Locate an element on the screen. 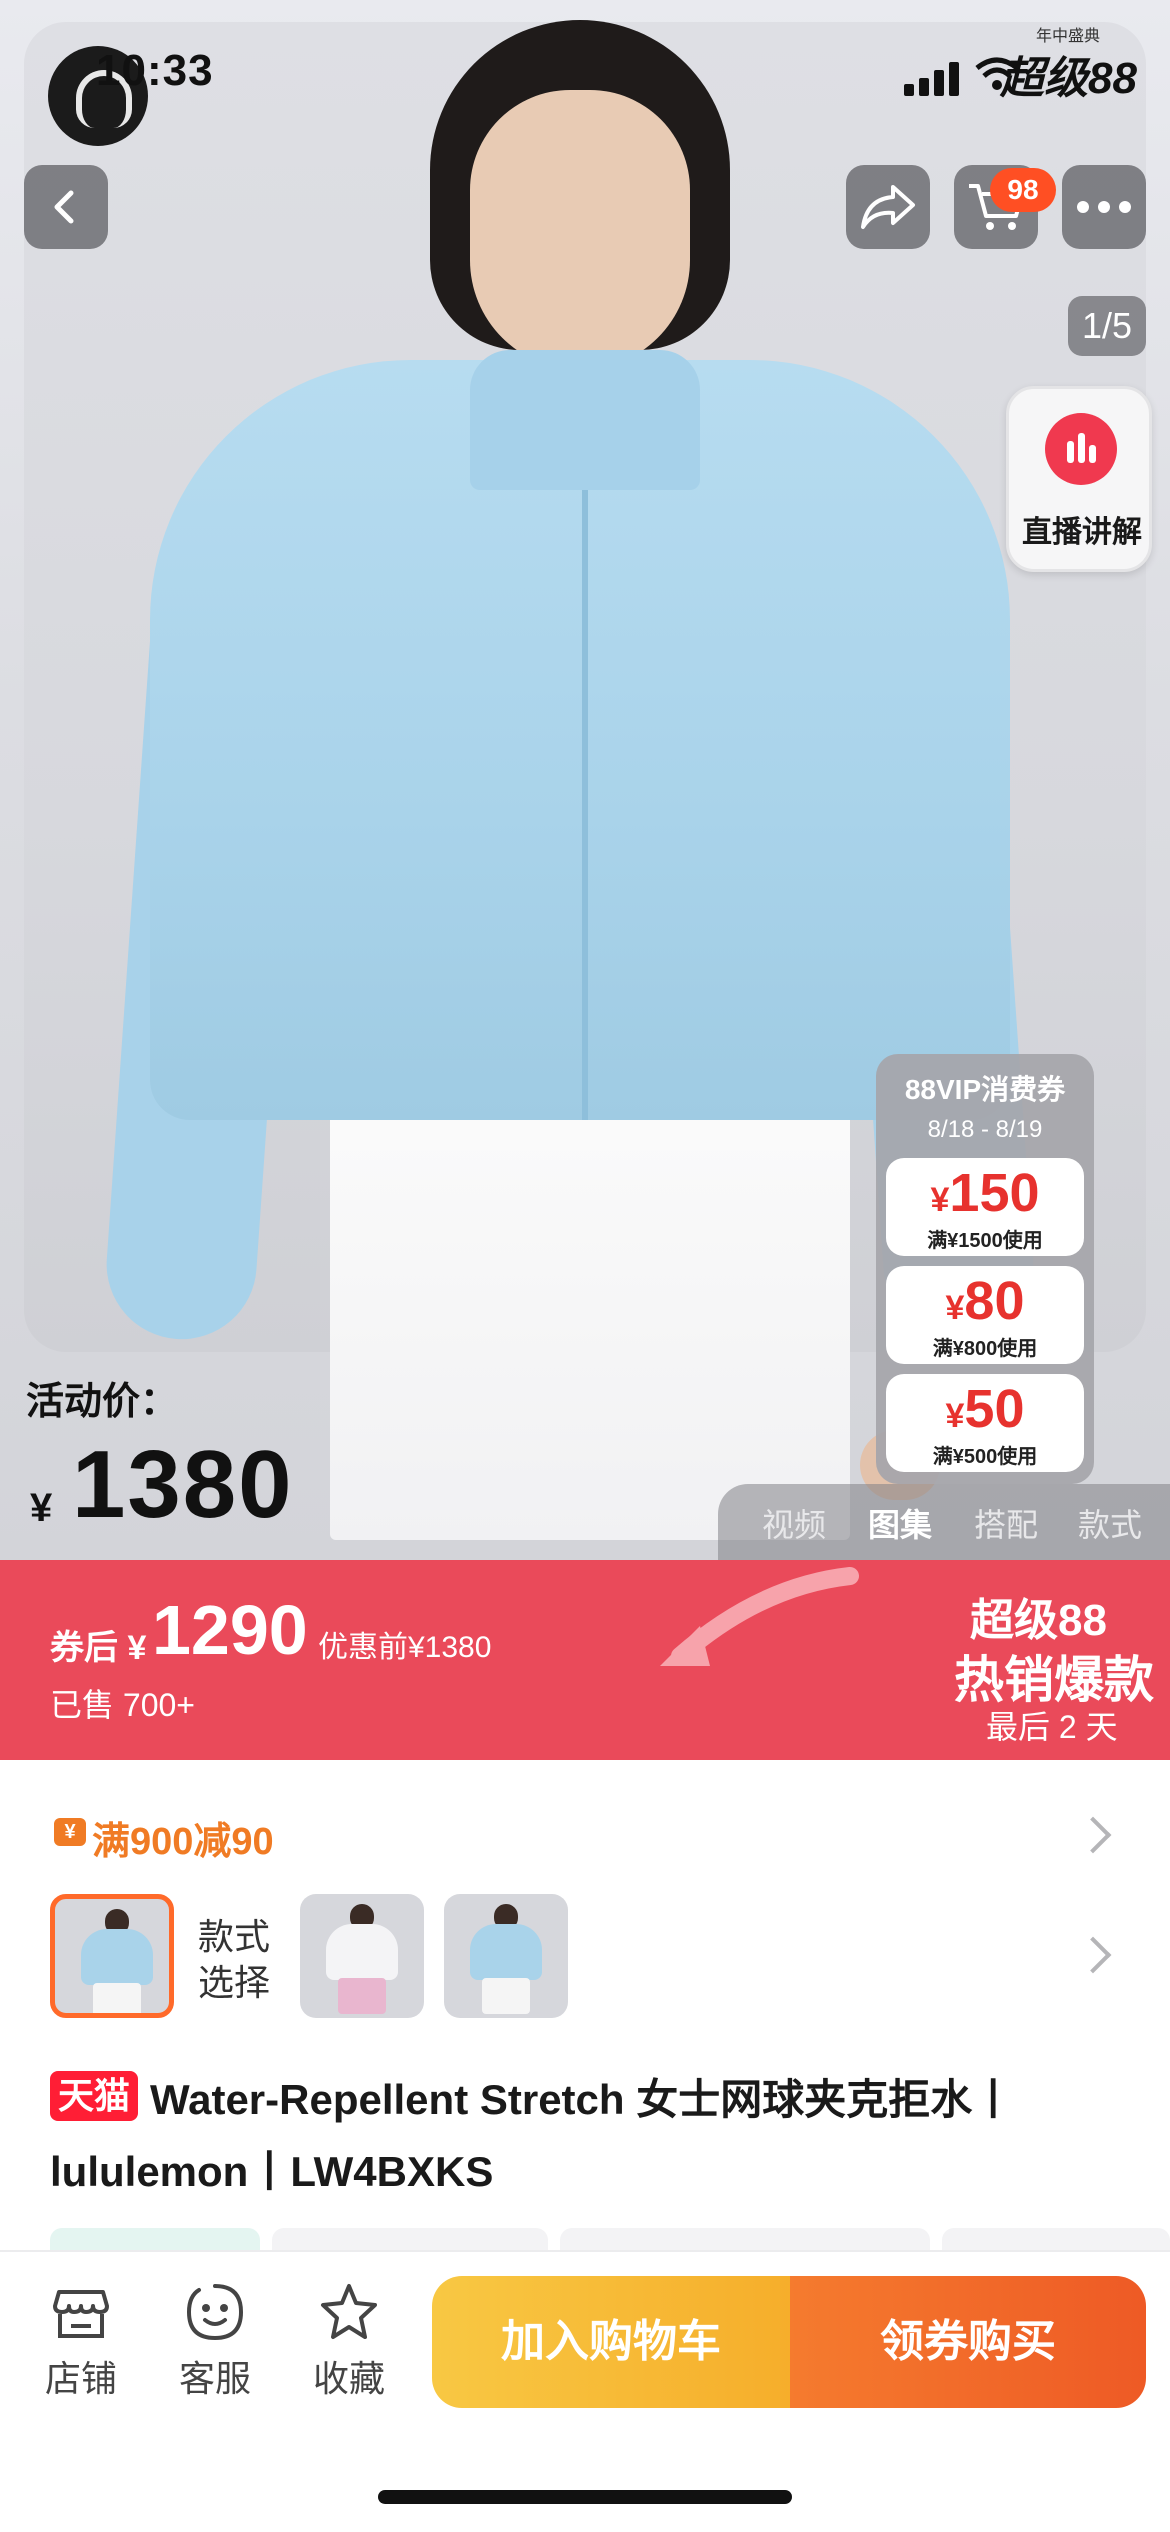 Image resolution: width=1170 pixels, height=2532 pixels. days-left-label: 最后 2 天 is located at coordinates (1052, 1727).